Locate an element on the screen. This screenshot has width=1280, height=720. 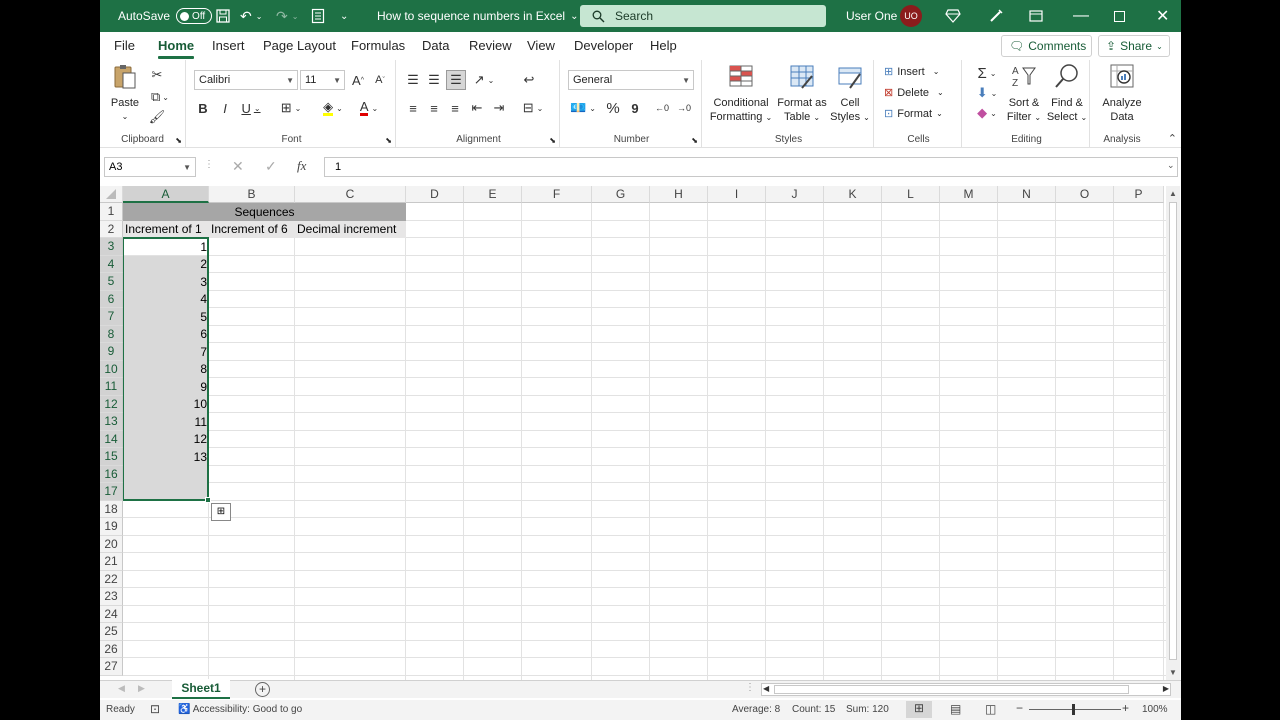
minimize-button: — is located at coordinates (1081, 16).